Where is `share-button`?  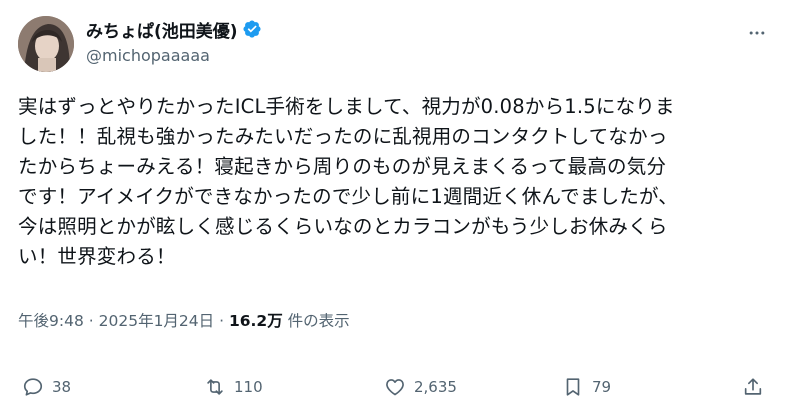 share-button is located at coordinates (753, 387).